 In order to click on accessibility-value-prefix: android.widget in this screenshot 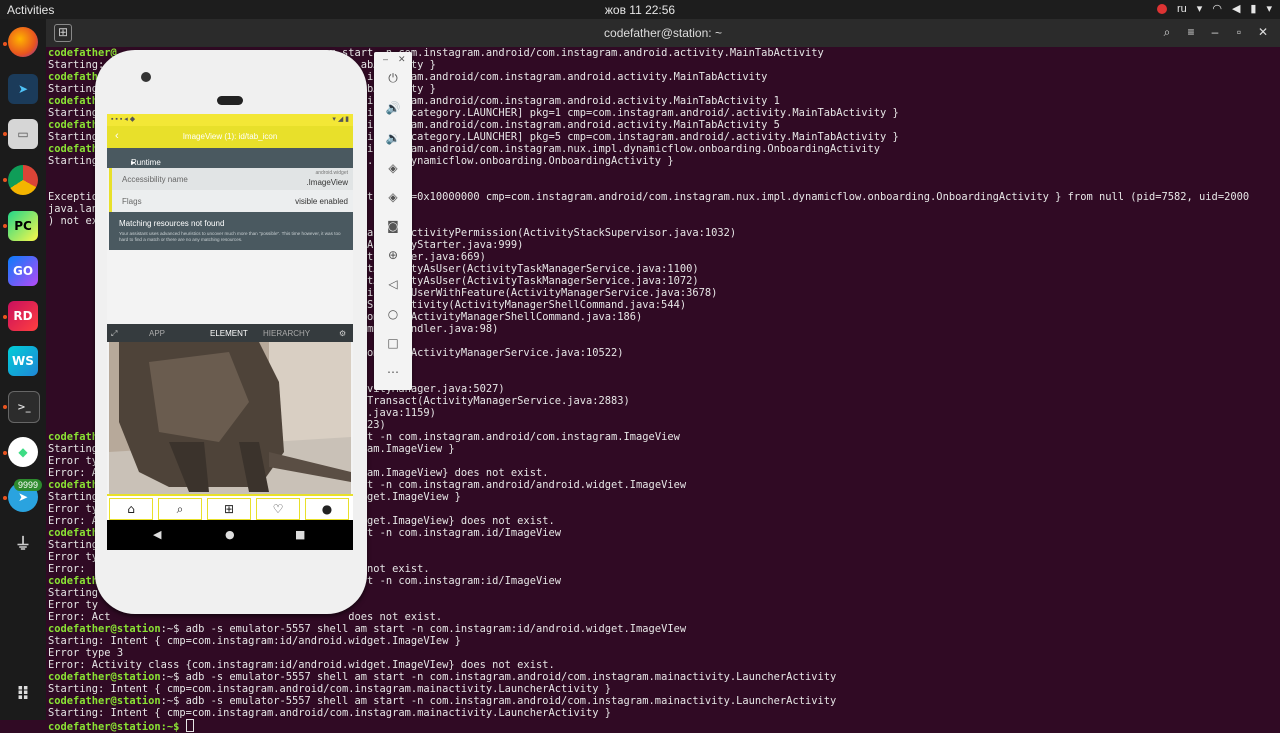, I will do `click(331, 173)`.